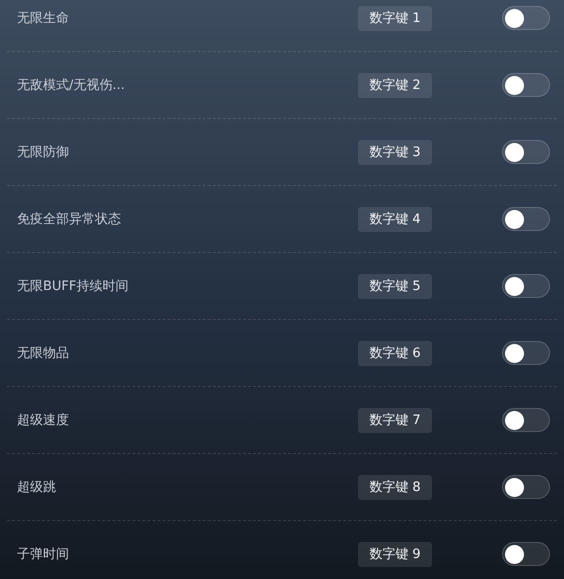 The width and height of the screenshot is (564, 579). What do you see at coordinates (36, 487) in the screenshot?
I see `cheat-label: 超级跳` at bounding box center [36, 487].